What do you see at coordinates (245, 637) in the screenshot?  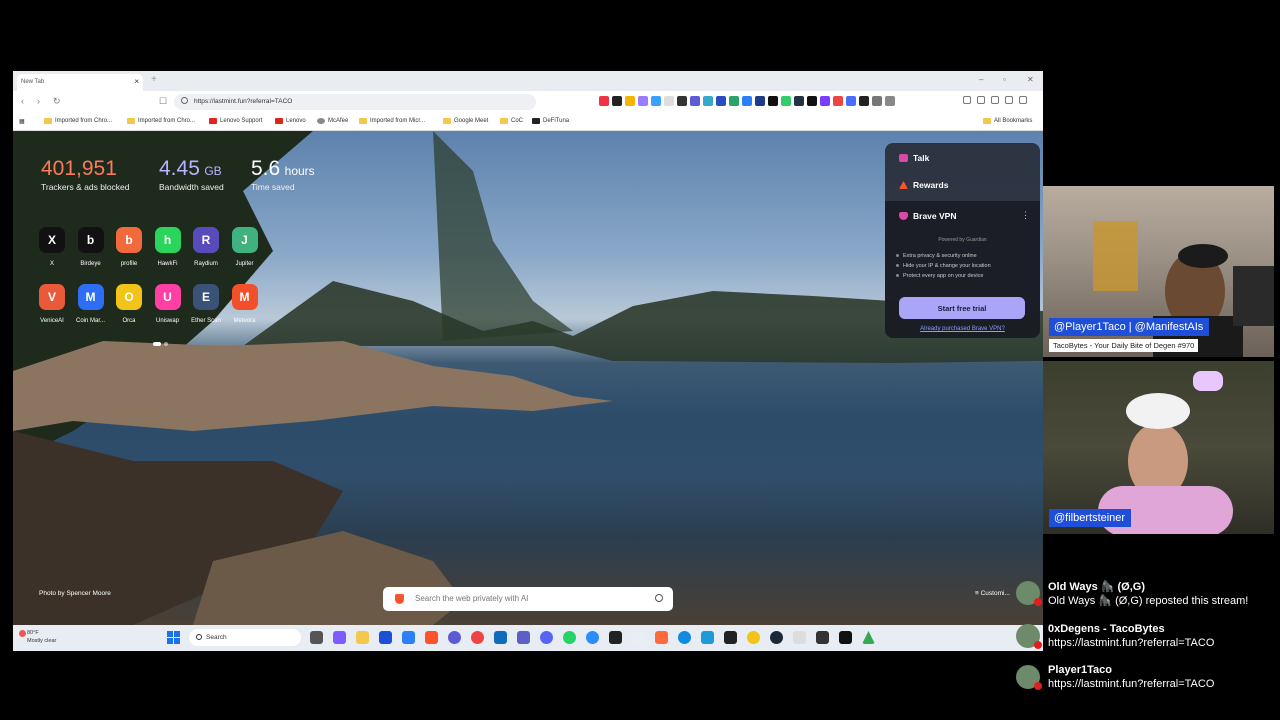 I see `taskbar-search: Search` at bounding box center [245, 637].